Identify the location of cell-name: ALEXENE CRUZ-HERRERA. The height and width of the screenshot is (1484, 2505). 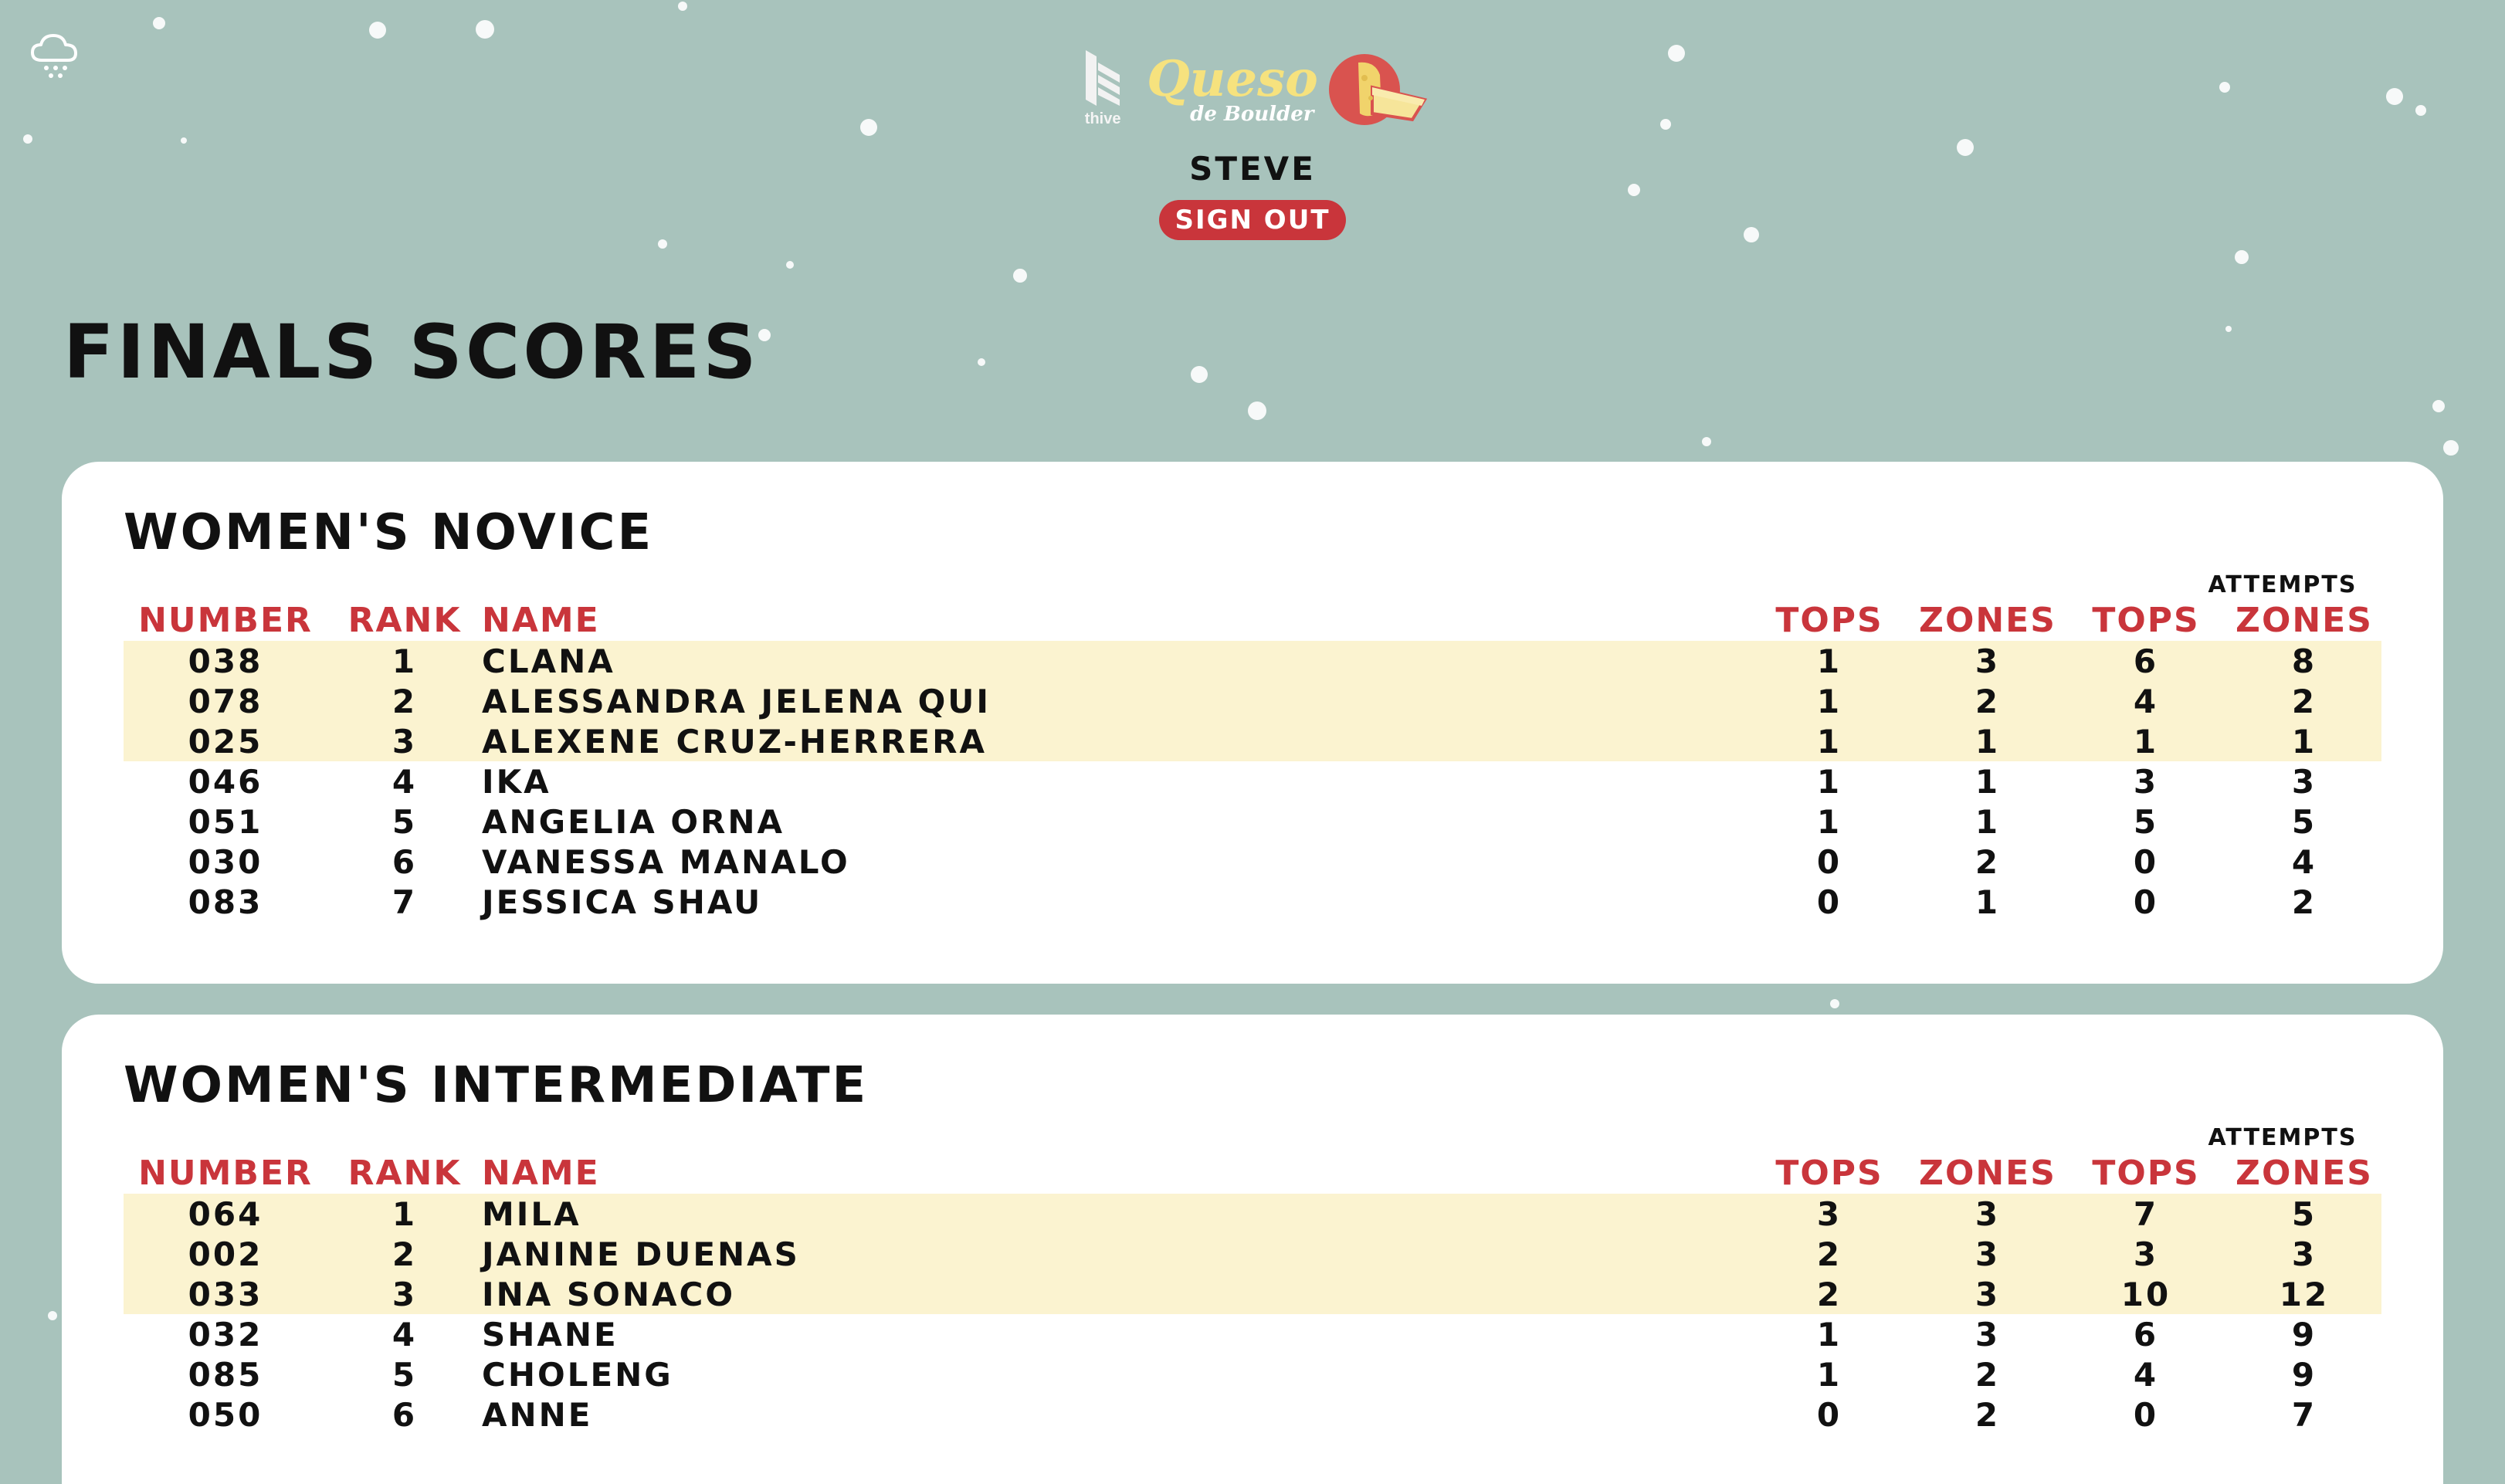
(1115, 741).